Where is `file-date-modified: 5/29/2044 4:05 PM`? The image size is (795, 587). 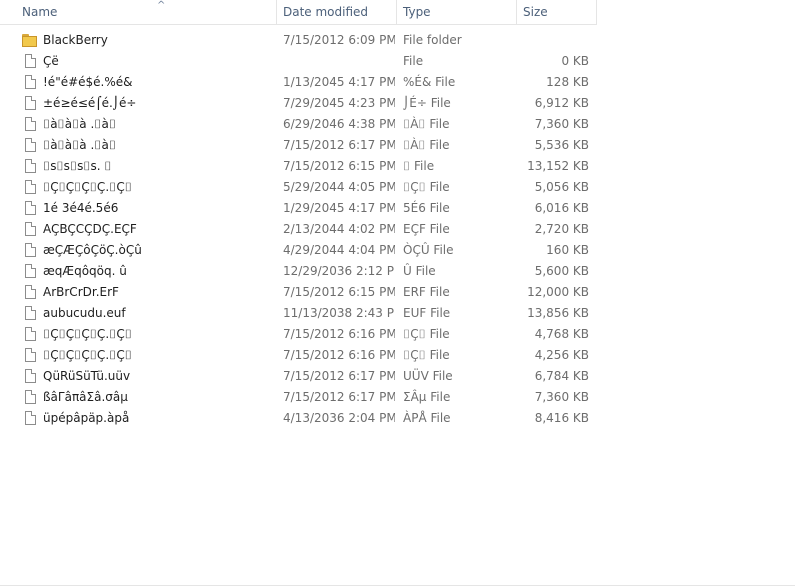 file-date-modified: 5/29/2044 4:05 PM is located at coordinates (339, 187).